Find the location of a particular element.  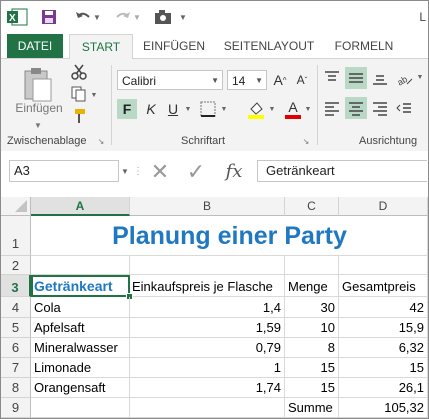

undo-dropdown-icon: ▼ is located at coordinates (97, 17).